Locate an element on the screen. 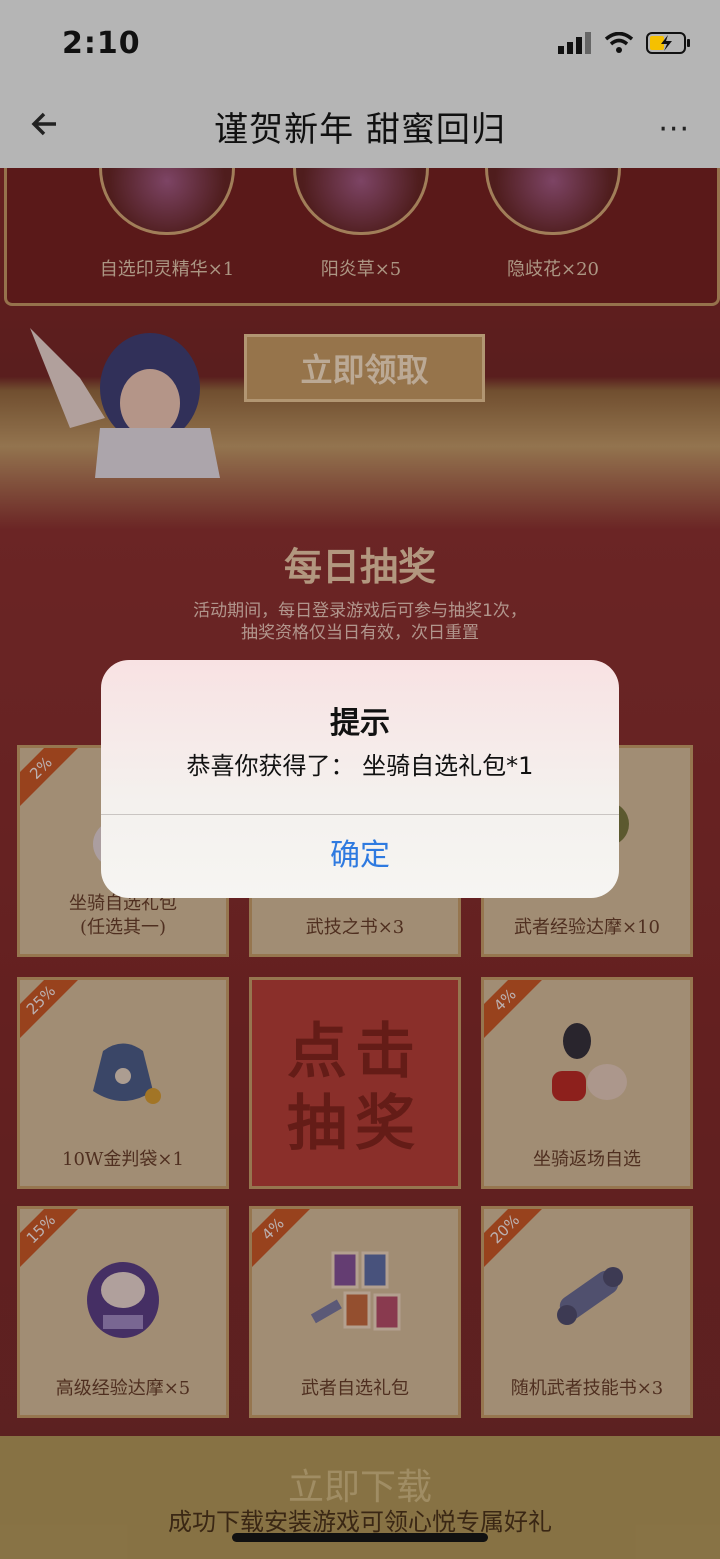 This screenshot has height=1559, width=720. page-title: 谨贺新年 甜蜜回归 is located at coordinates (360, 130).